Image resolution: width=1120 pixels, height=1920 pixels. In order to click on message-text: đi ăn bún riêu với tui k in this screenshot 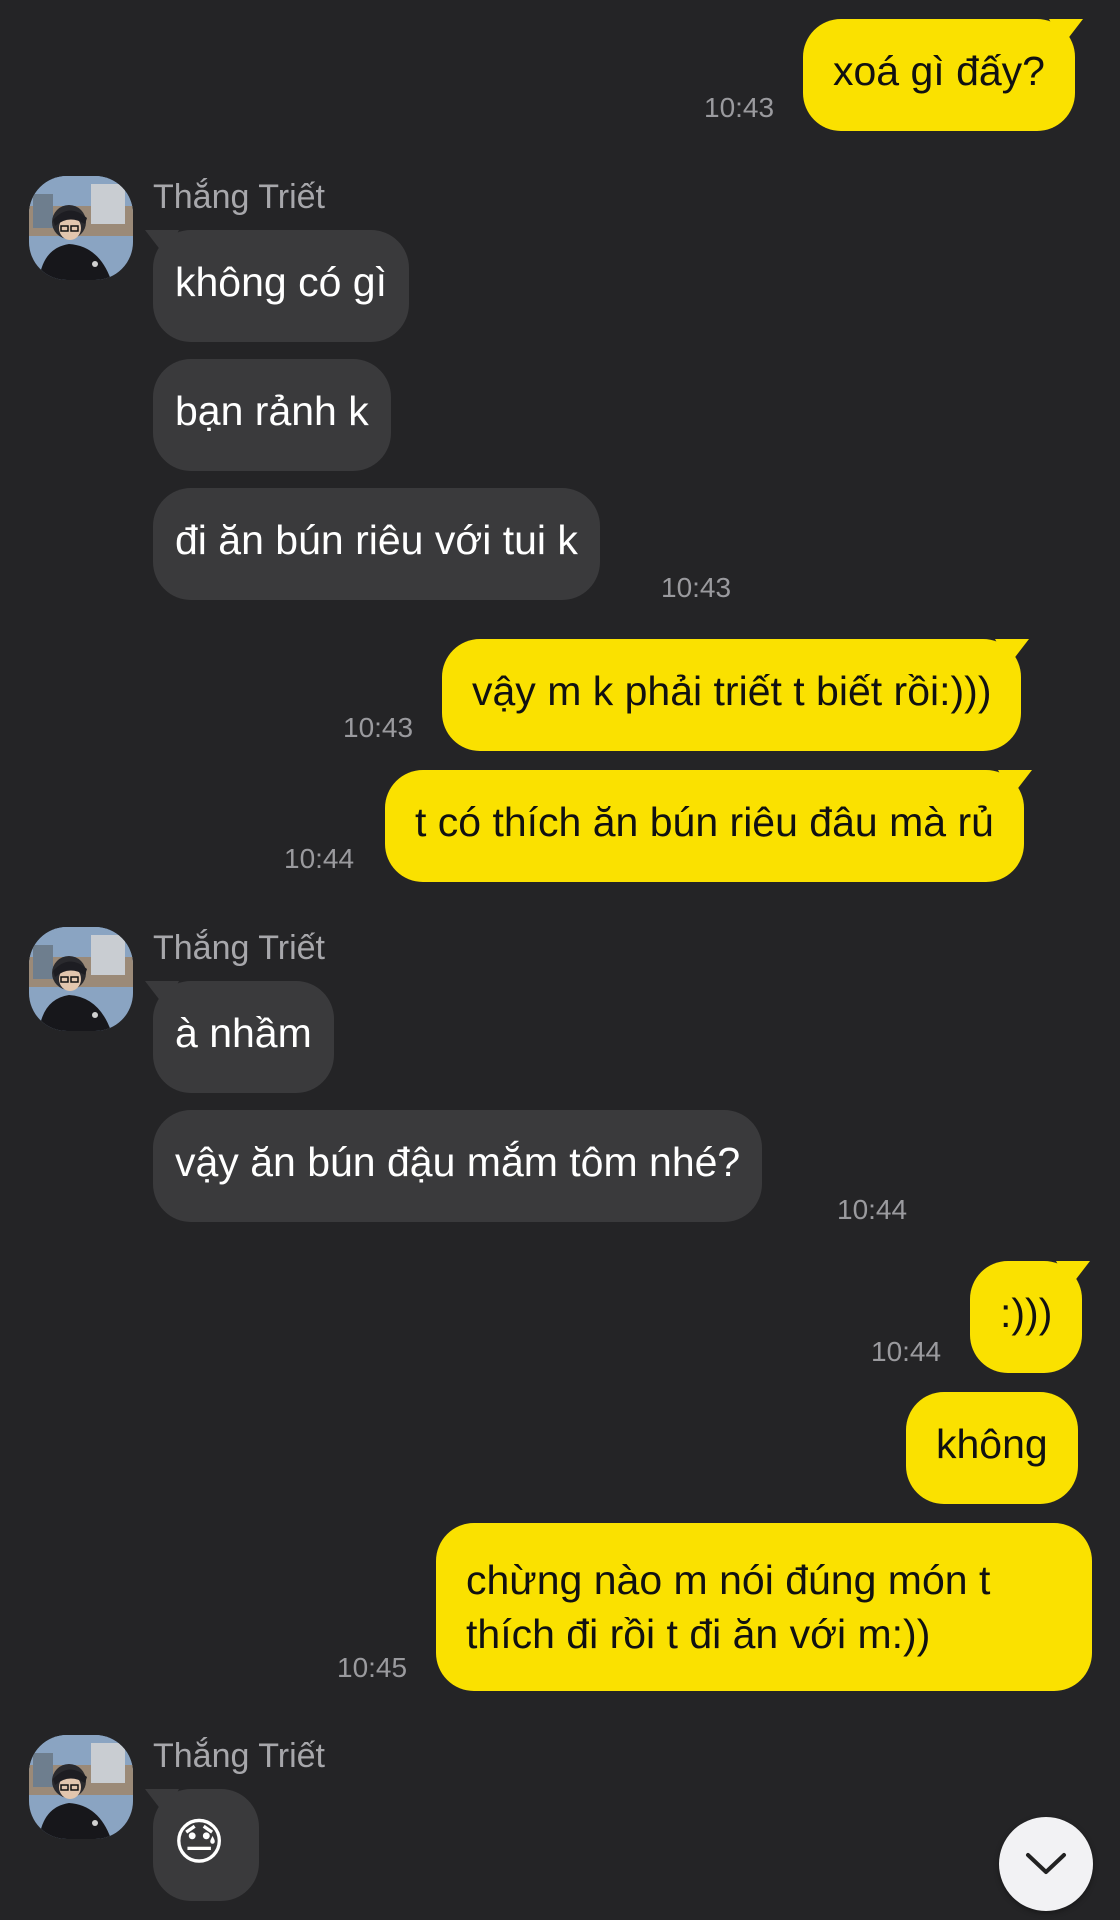, I will do `click(376, 540)`.